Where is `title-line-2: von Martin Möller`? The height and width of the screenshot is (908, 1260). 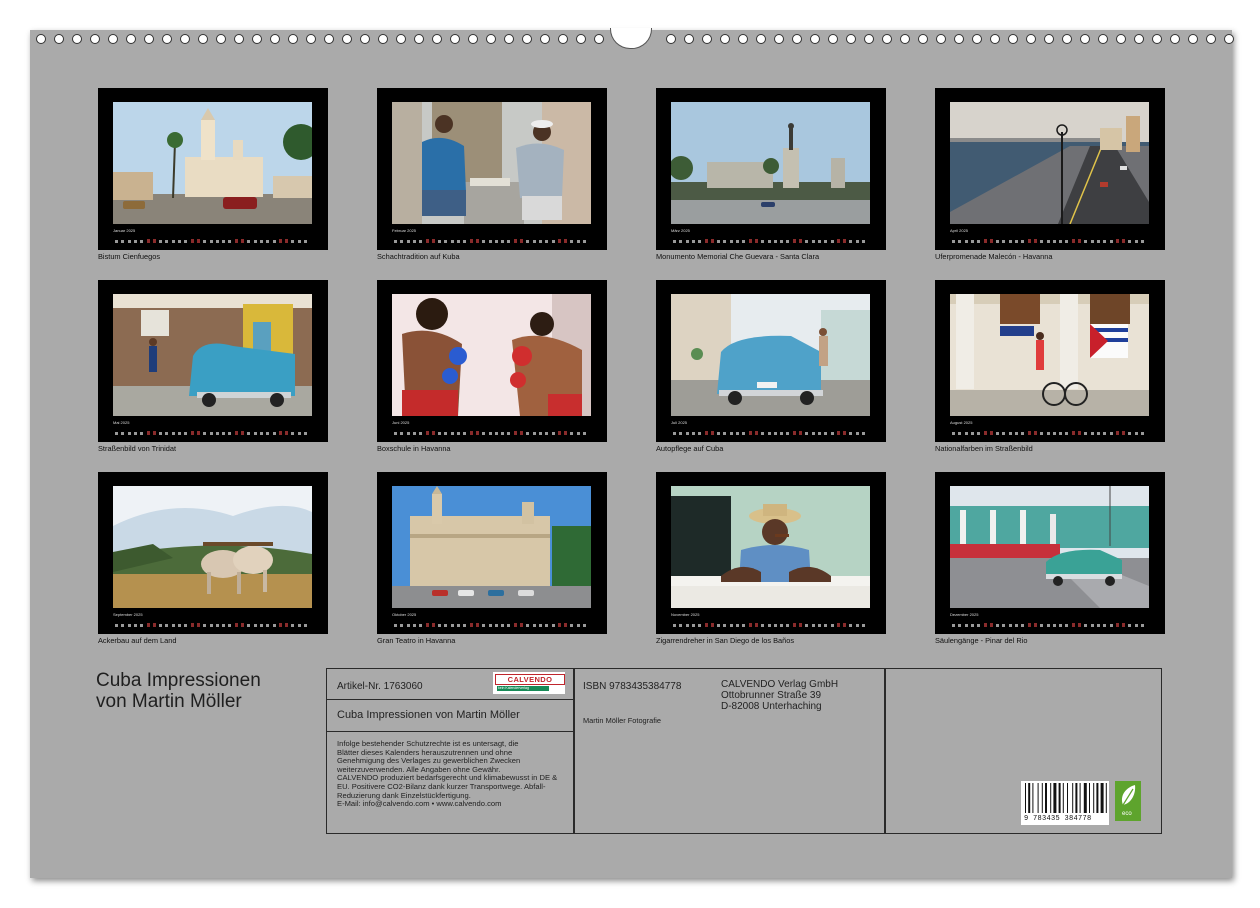
title-line-2: von Martin Möller is located at coordinates (169, 701).